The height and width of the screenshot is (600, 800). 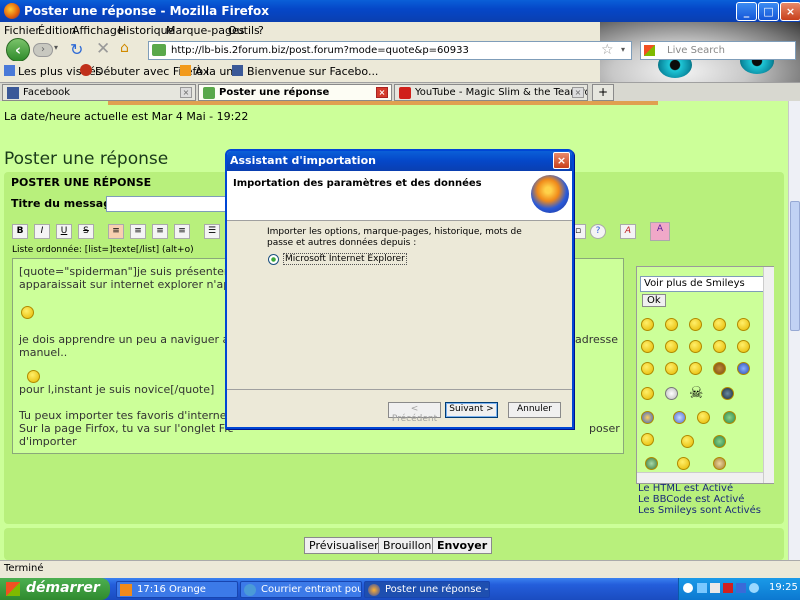 What do you see at coordinates (561, 160) in the screenshot?
I see `dialog-close-button: ×` at bounding box center [561, 160].